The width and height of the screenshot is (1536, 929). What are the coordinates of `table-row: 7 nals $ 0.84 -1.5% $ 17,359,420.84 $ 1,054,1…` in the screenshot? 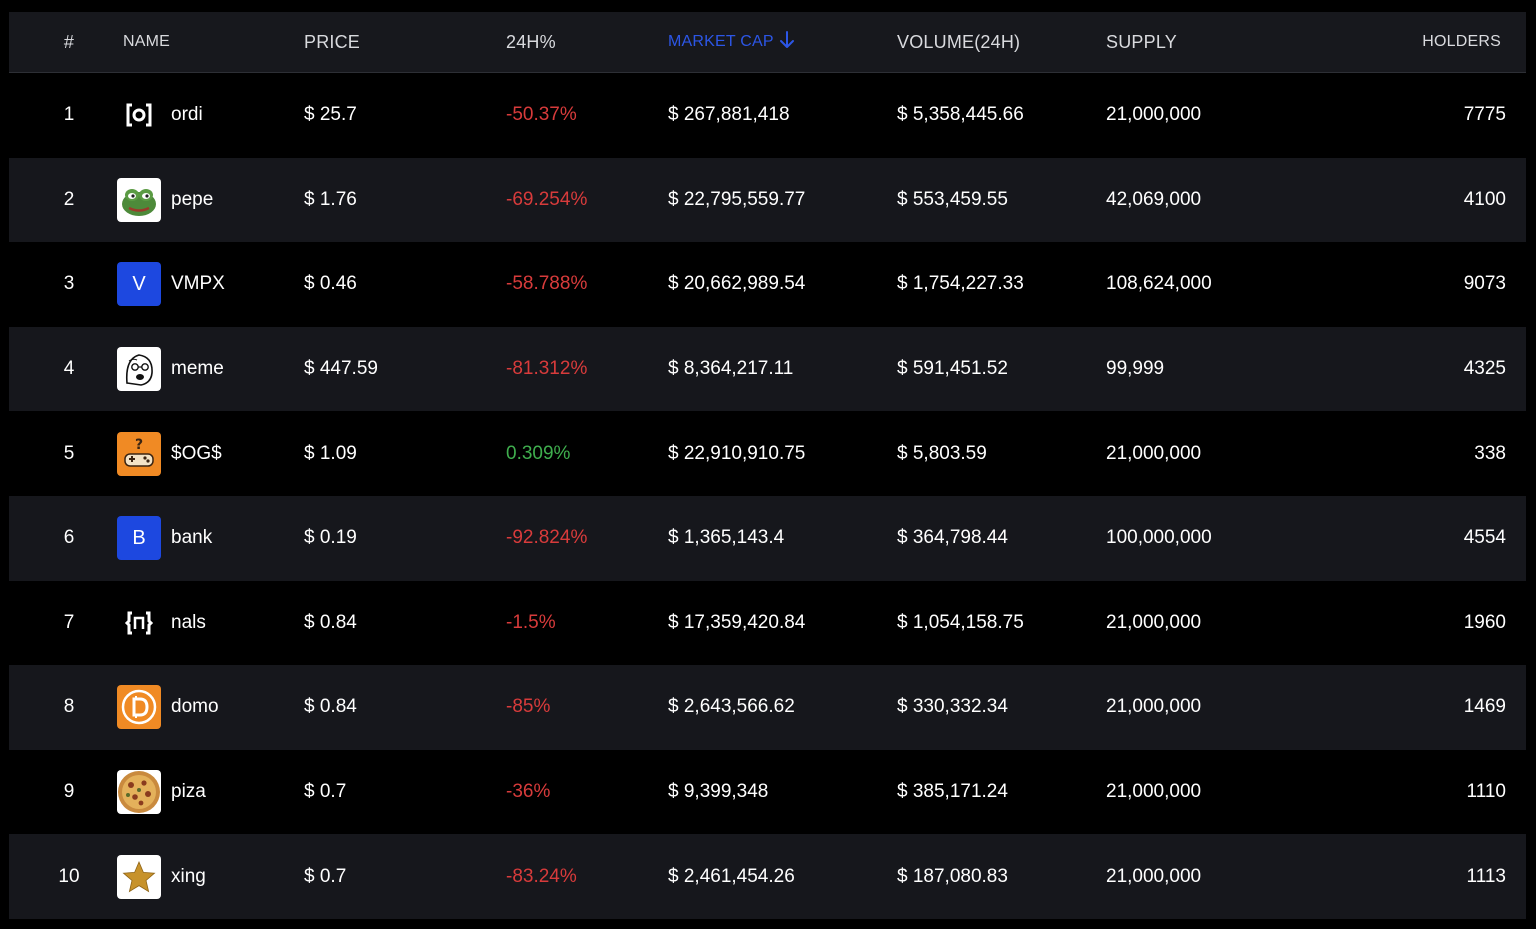 It's located at (767, 623).